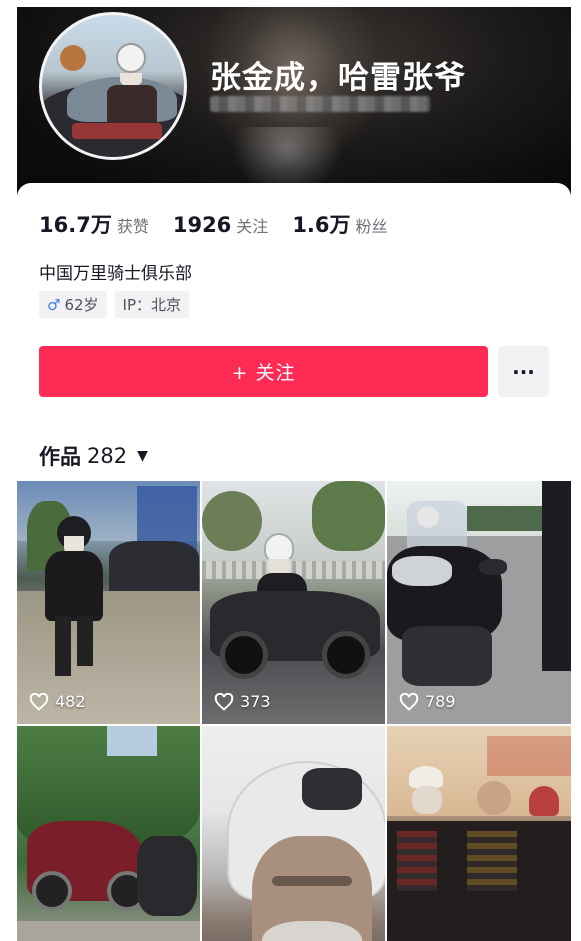  I want to click on stat-followers: 1.6万 粉丝, so click(339, 224).